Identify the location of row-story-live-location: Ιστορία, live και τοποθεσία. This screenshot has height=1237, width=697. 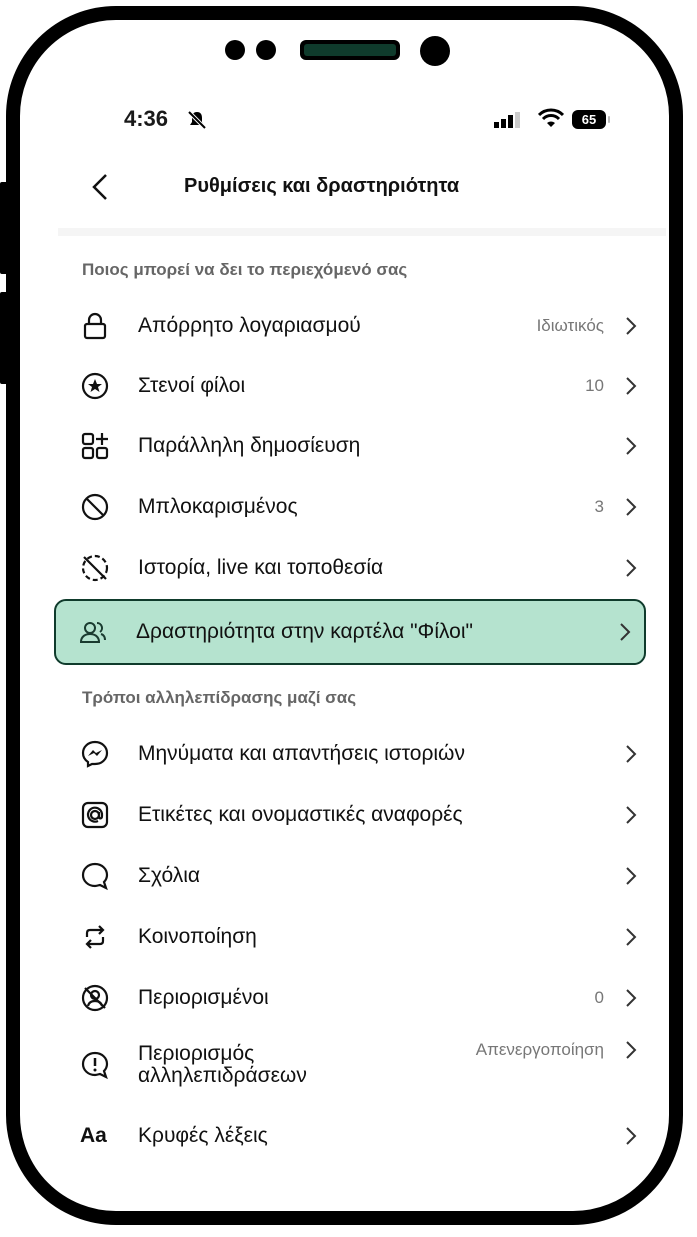
(363, 568).